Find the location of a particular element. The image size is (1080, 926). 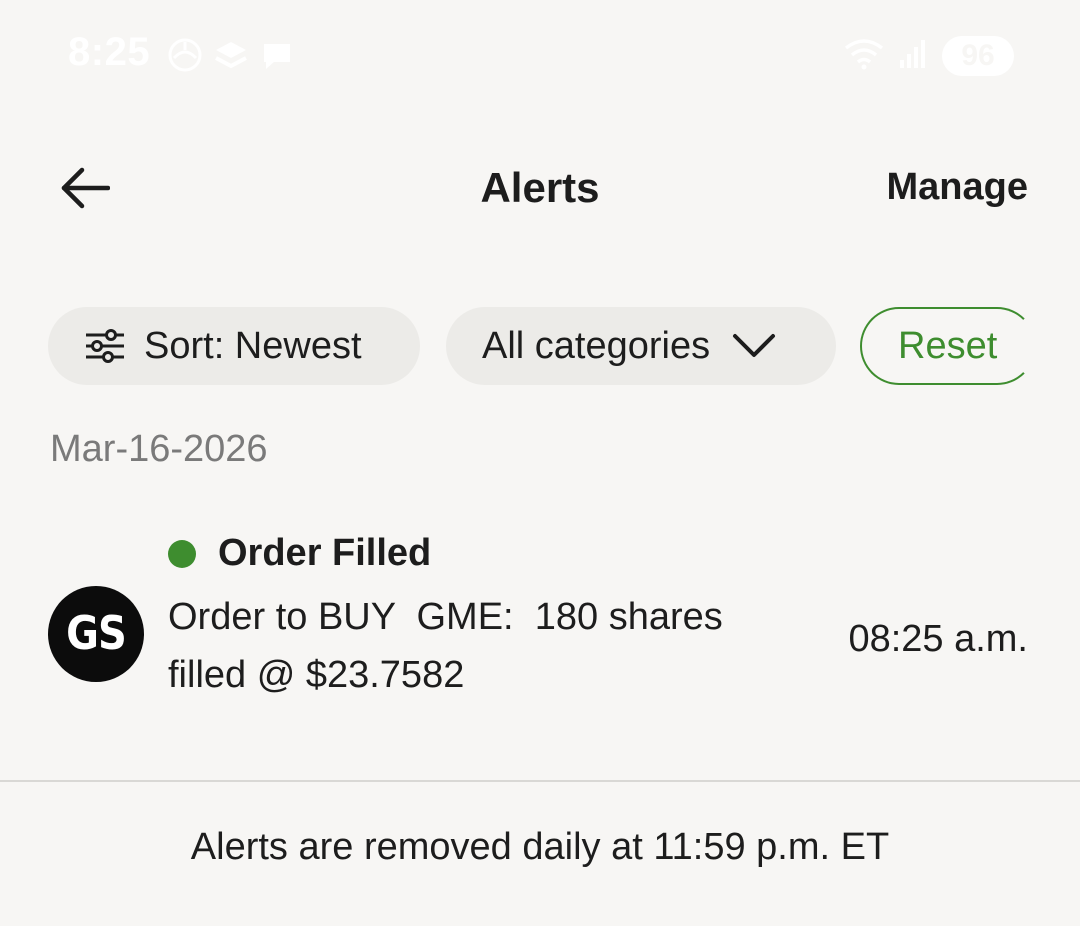

status-dot-icon is located at coordinates (182, 553).